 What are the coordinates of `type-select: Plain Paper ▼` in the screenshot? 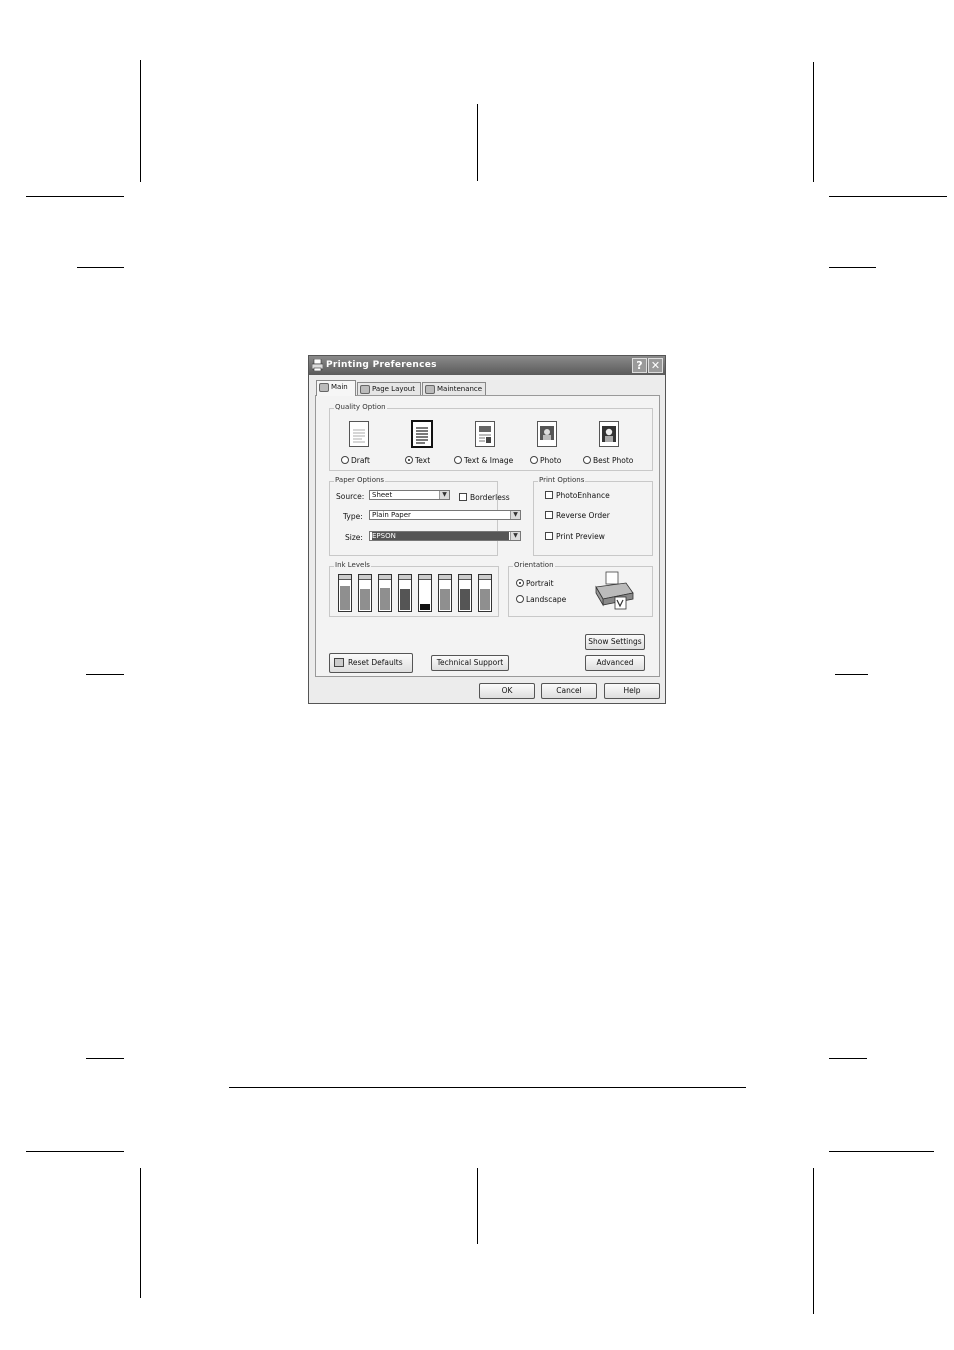 It's located at (445, 515).